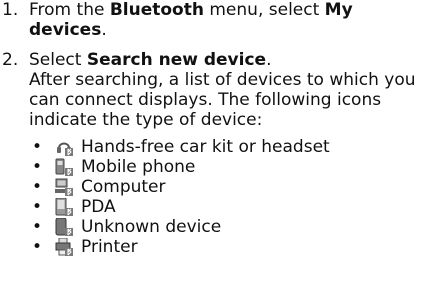 The width and height of the screenshot is (431, 283). I want to click on text: Select, so click(58, 60).